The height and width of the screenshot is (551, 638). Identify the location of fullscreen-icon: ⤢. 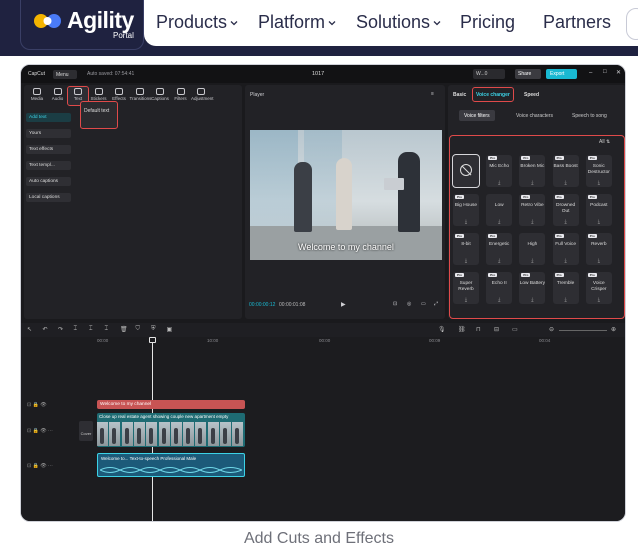
(436, 304).